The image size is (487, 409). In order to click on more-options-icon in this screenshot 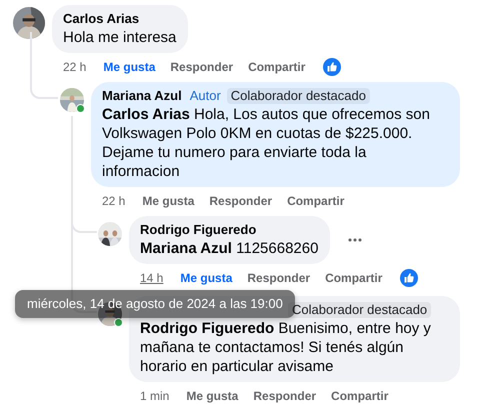, I will do `click(355, 240)`.